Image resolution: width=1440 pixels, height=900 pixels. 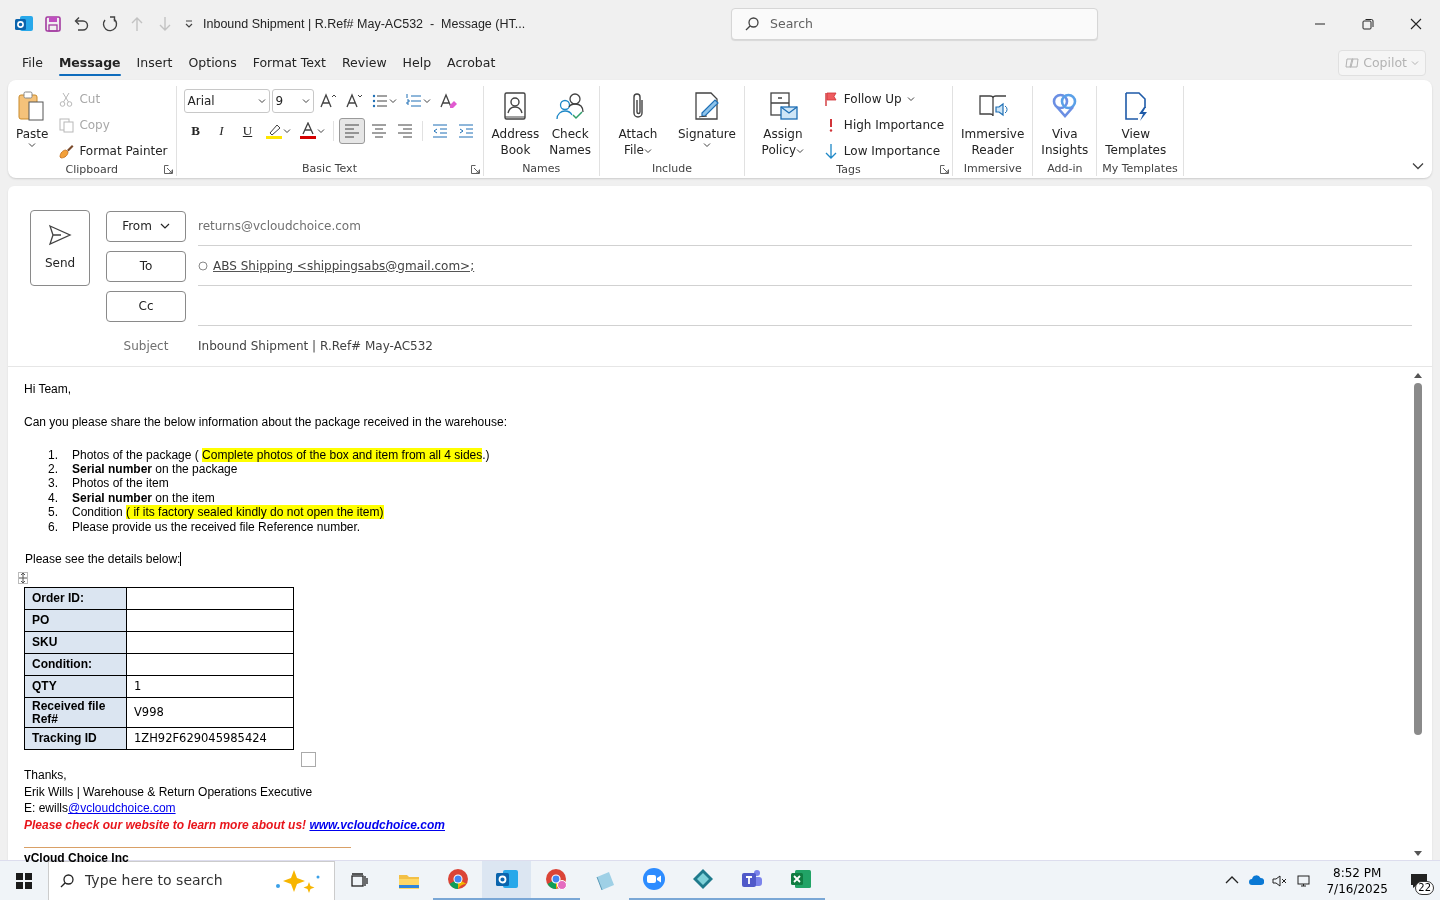 What do you see at coordinates (109, 24) in the screenshot?
I see `redo-icon` at bounding box center [109, 24].